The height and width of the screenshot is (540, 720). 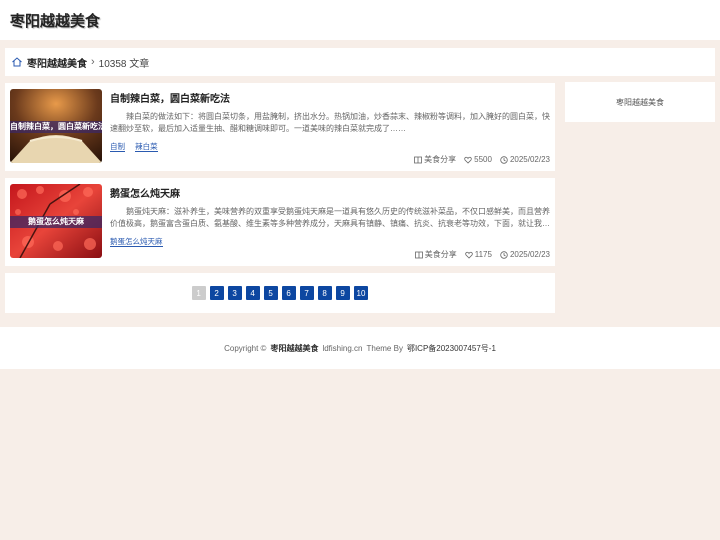 What do you see at coordinates (280, 293) in the screenshot?
I see `pagination: 1 2 3 4 5 6 7 8 9 10` at bounding box center [280, 293].